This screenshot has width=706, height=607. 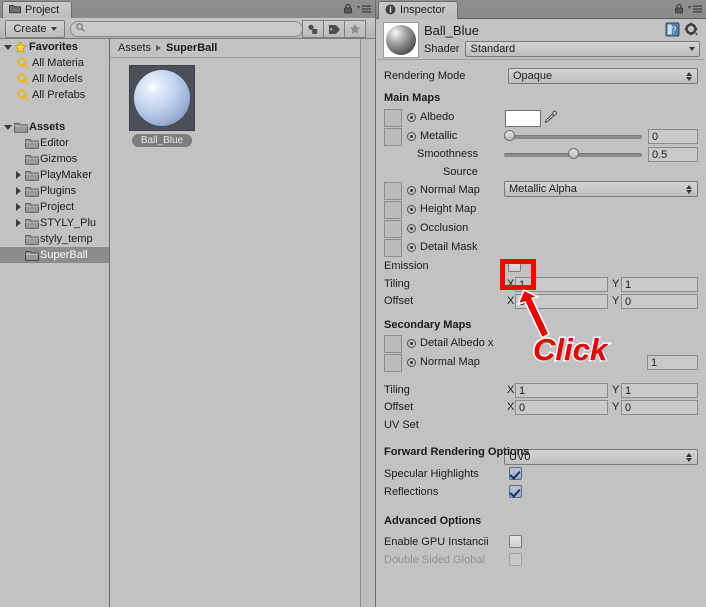 What do you see at coordinates (520, 457) in the screenshot?
I see `uv-set-value: UV0` at bounding box center [520, 457].